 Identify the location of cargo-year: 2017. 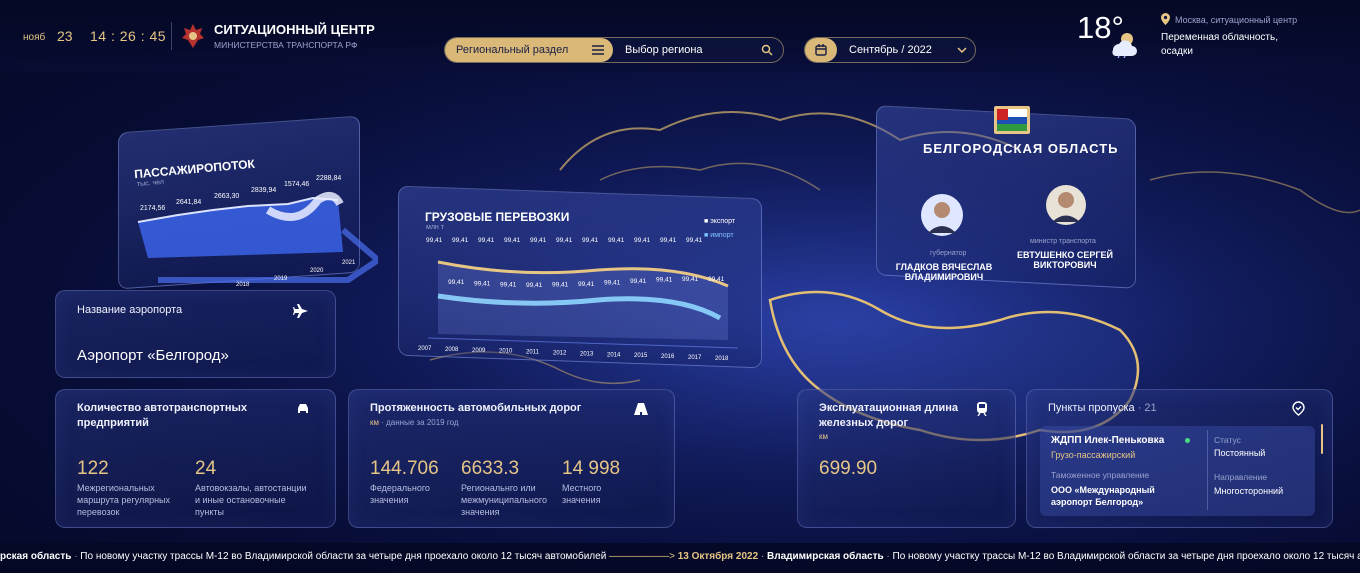
(695, 358).